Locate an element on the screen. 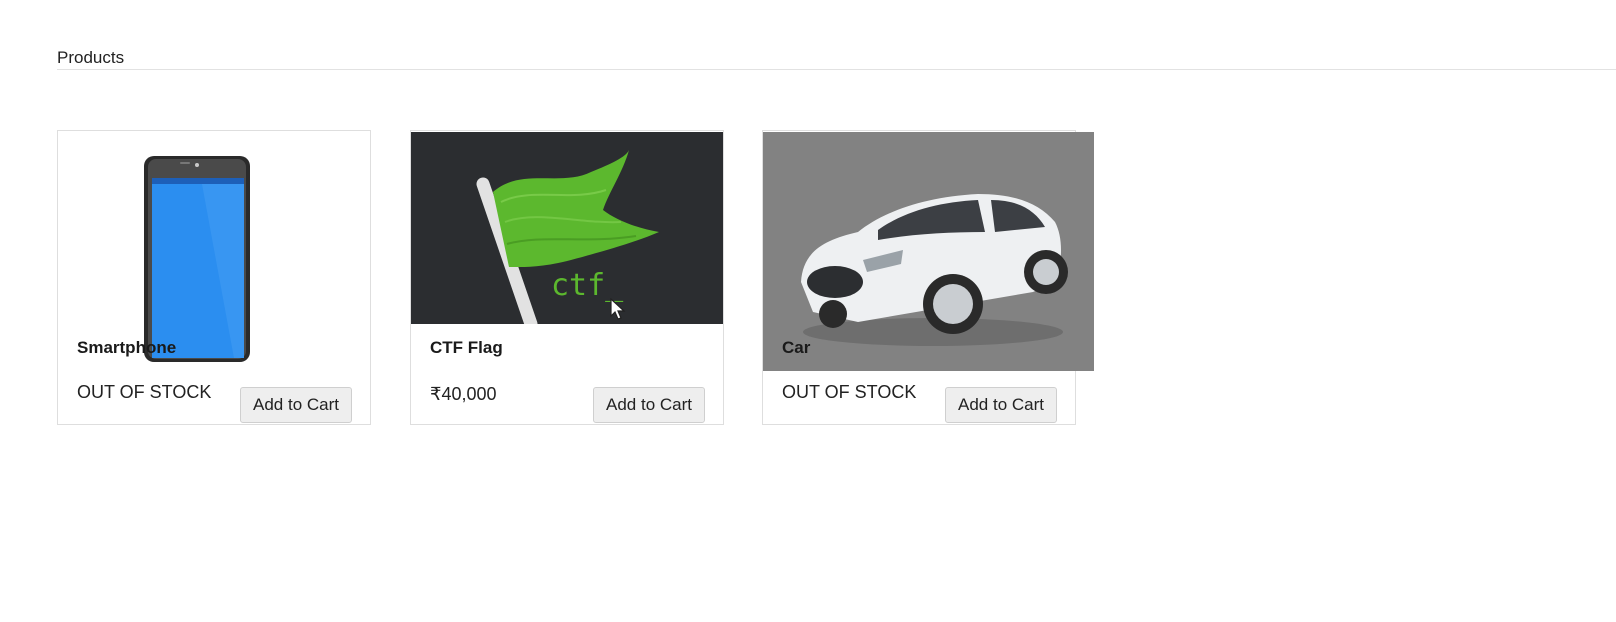 This screenshot has height=622, width=1616. product-card-car: Car OUT OF STOCK Add to Cart is located at coordinates (928, 277).